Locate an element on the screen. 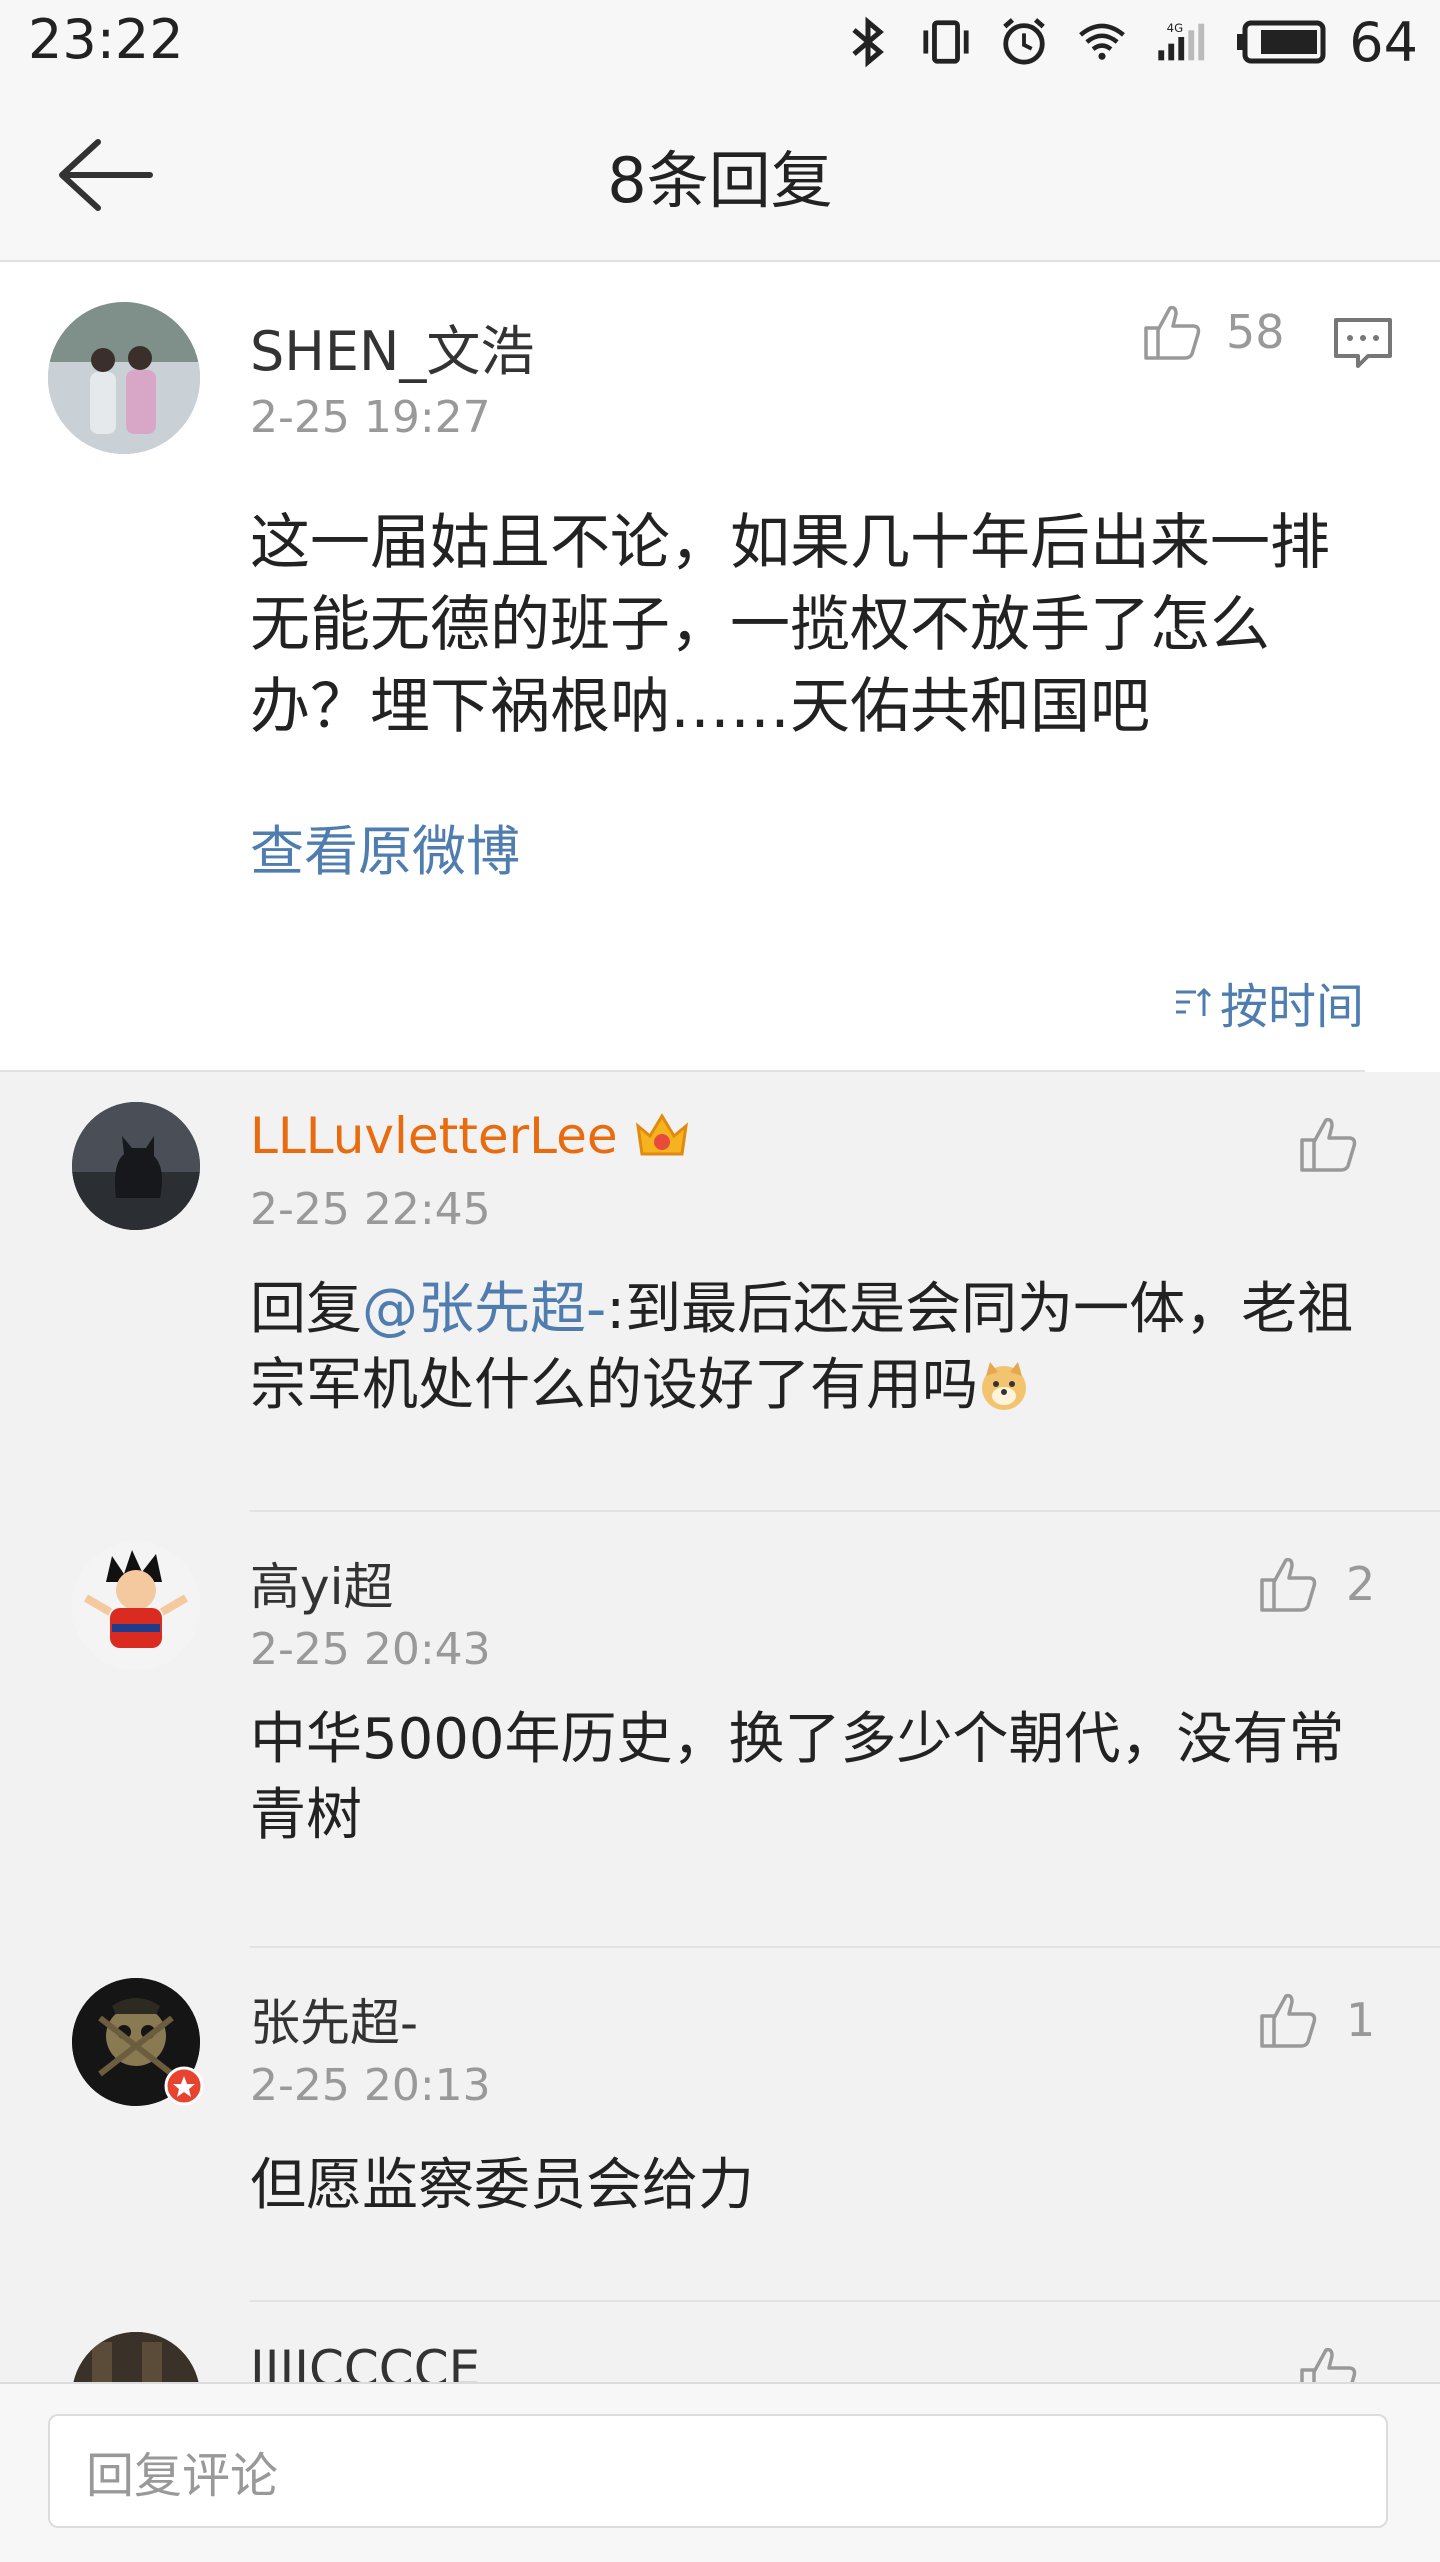  like-button: 1 is located at coordinates (1315, 2020).